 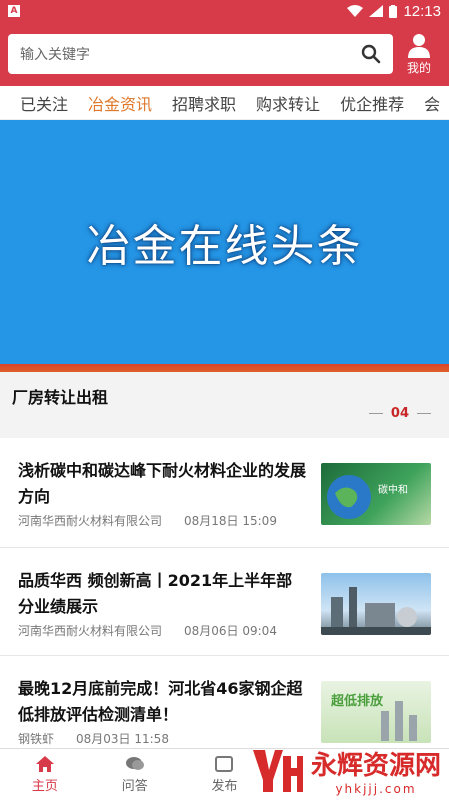 I want to click on news-headline: 品质华西 频创新高丨2021年上半年部分业绩展示, so click(x=155, y=593).